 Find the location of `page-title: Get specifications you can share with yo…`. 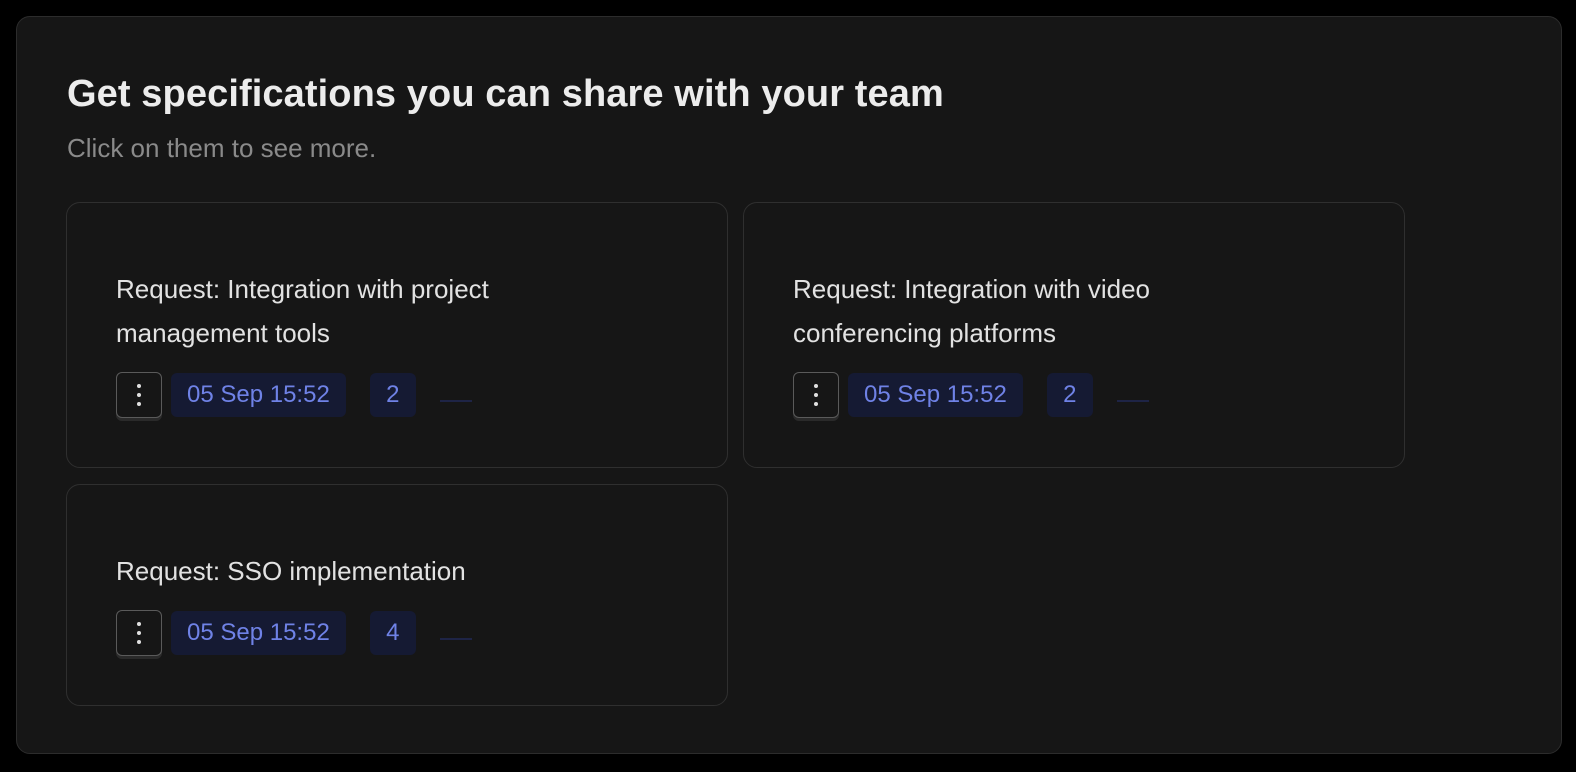

page-title: Get specifications you can share with yo… is located at coordinates (505, 94).